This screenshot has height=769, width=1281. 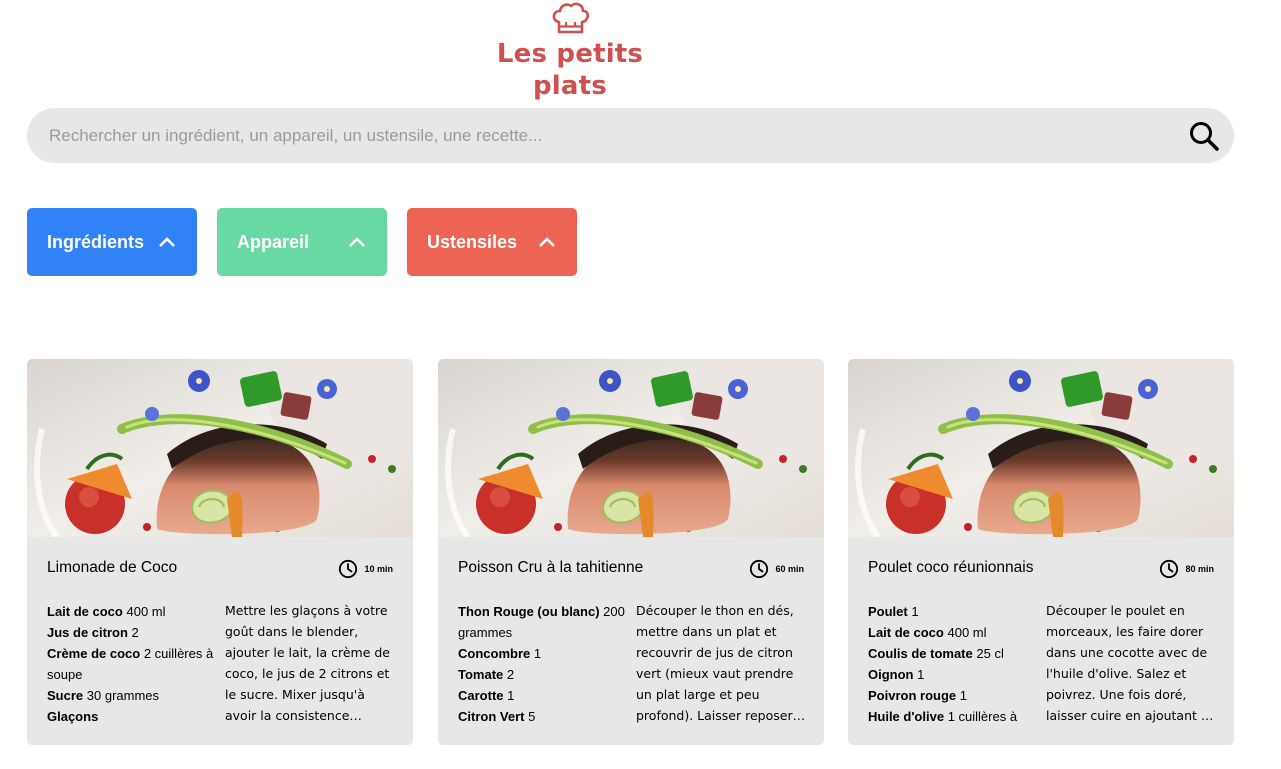 I want to click on ingredient-name: Glaçons, so click(x=73, y=716).